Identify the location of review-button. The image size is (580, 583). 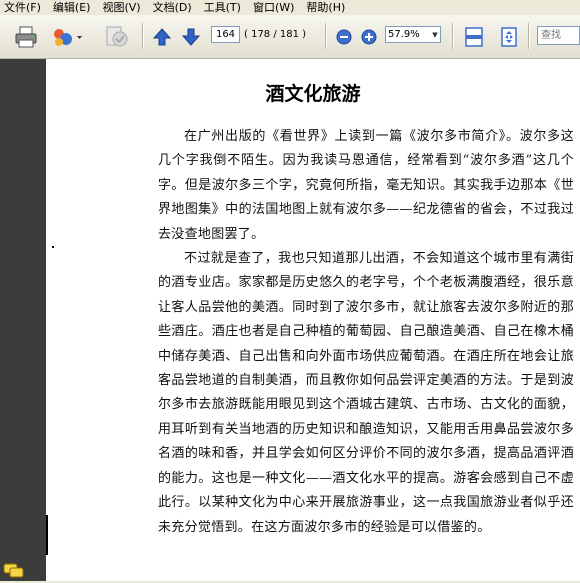
(117, 36).